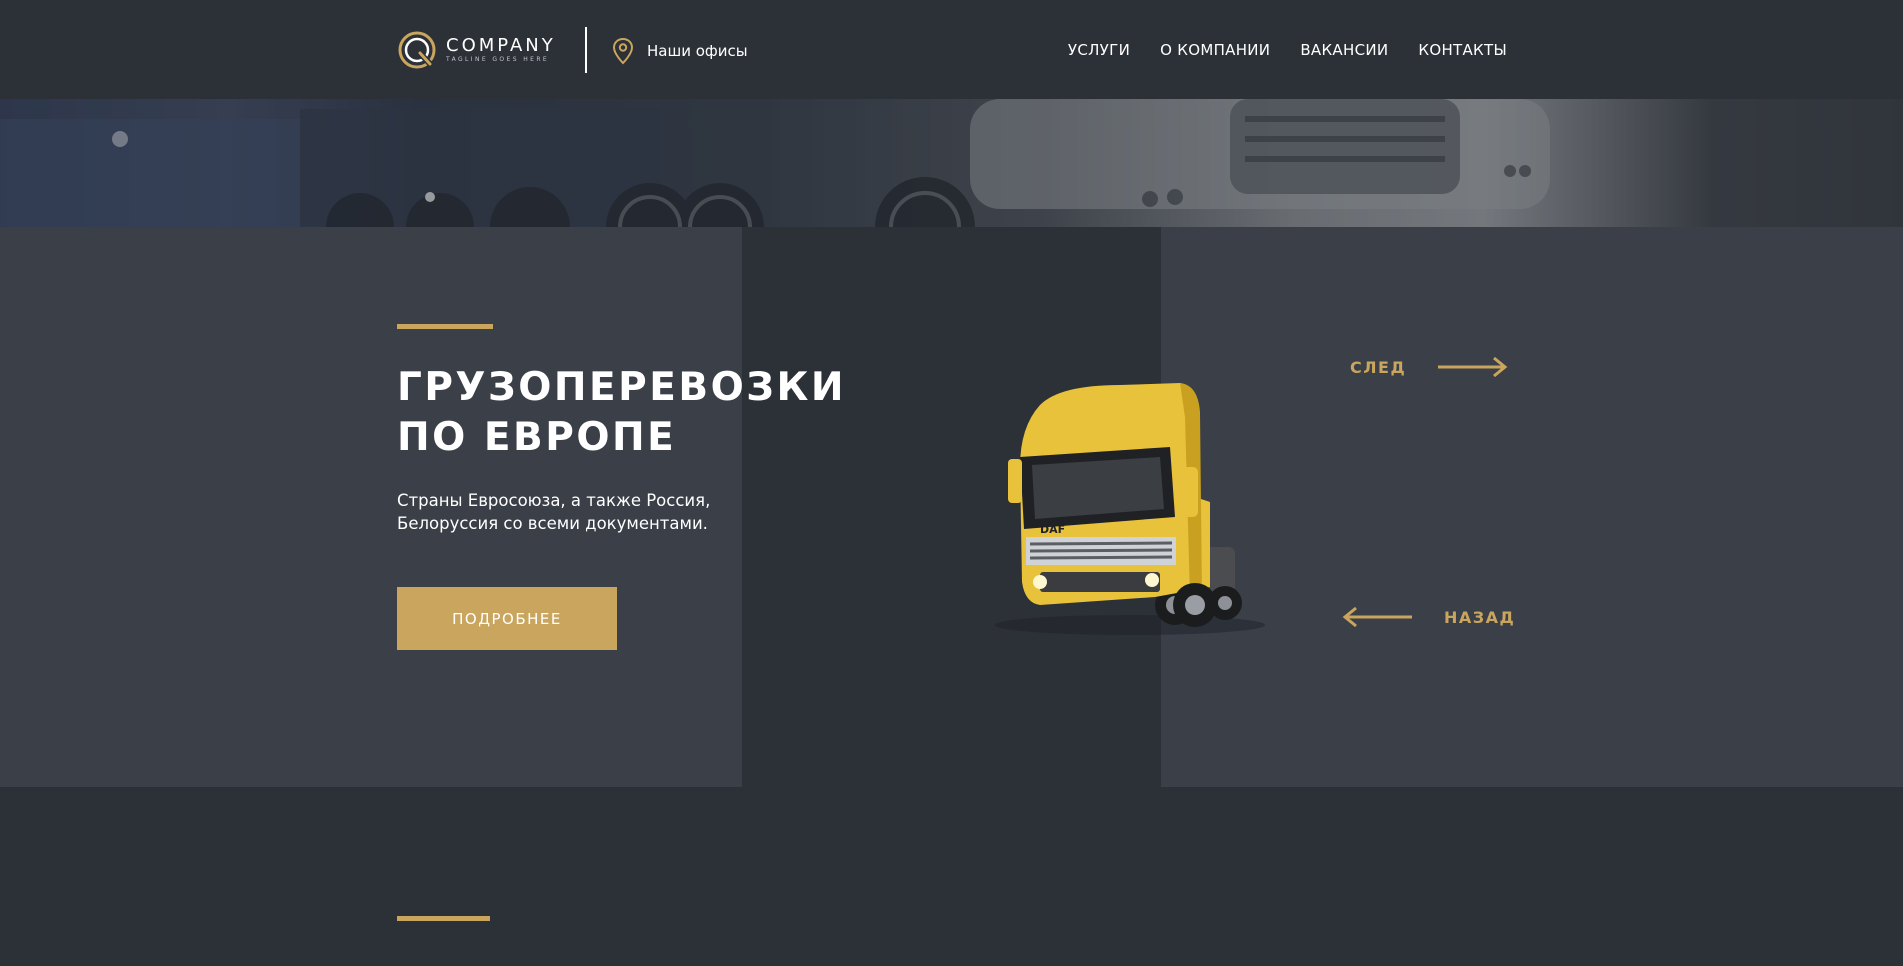  I want to click on prev-label: НАЗАД, so click(1480, 617).